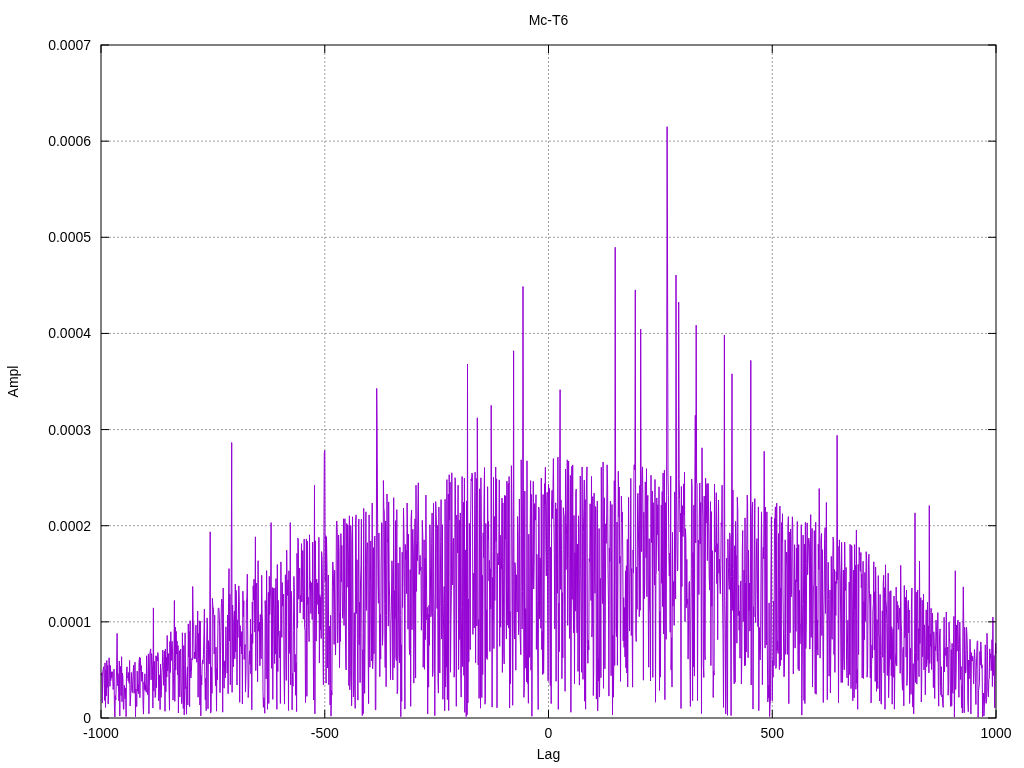 The height and width of the screenshot is (768, 1024). Describe the element at coordinates (548, 733) in the screenshot. I see `x-tick-label: 0` at that location.